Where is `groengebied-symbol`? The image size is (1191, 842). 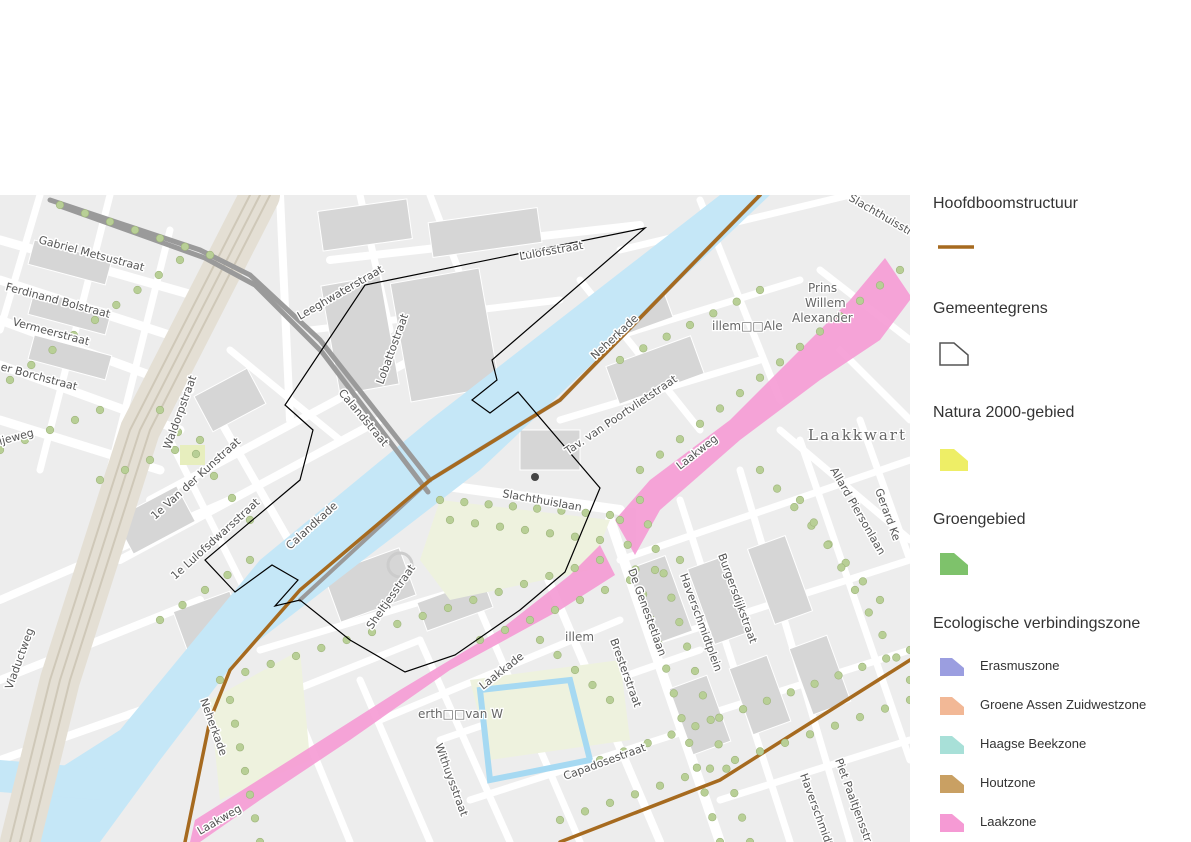
groengebied-symbol is located at coordinates (954, 564).